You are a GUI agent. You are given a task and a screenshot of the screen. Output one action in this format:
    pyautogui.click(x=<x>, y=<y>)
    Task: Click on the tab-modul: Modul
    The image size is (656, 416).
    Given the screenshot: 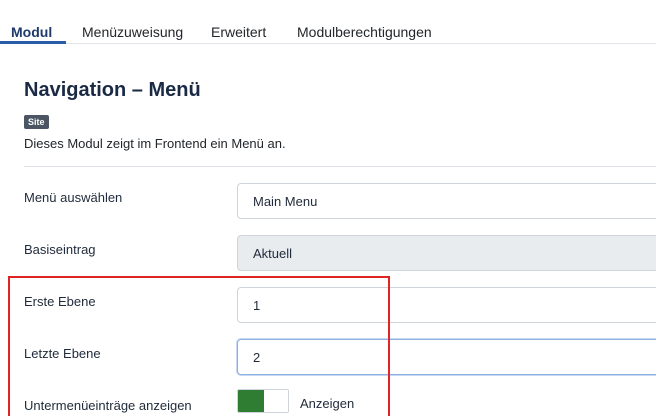 What is the action you would take?
    pyautogui.click(x=31, y=22)
    